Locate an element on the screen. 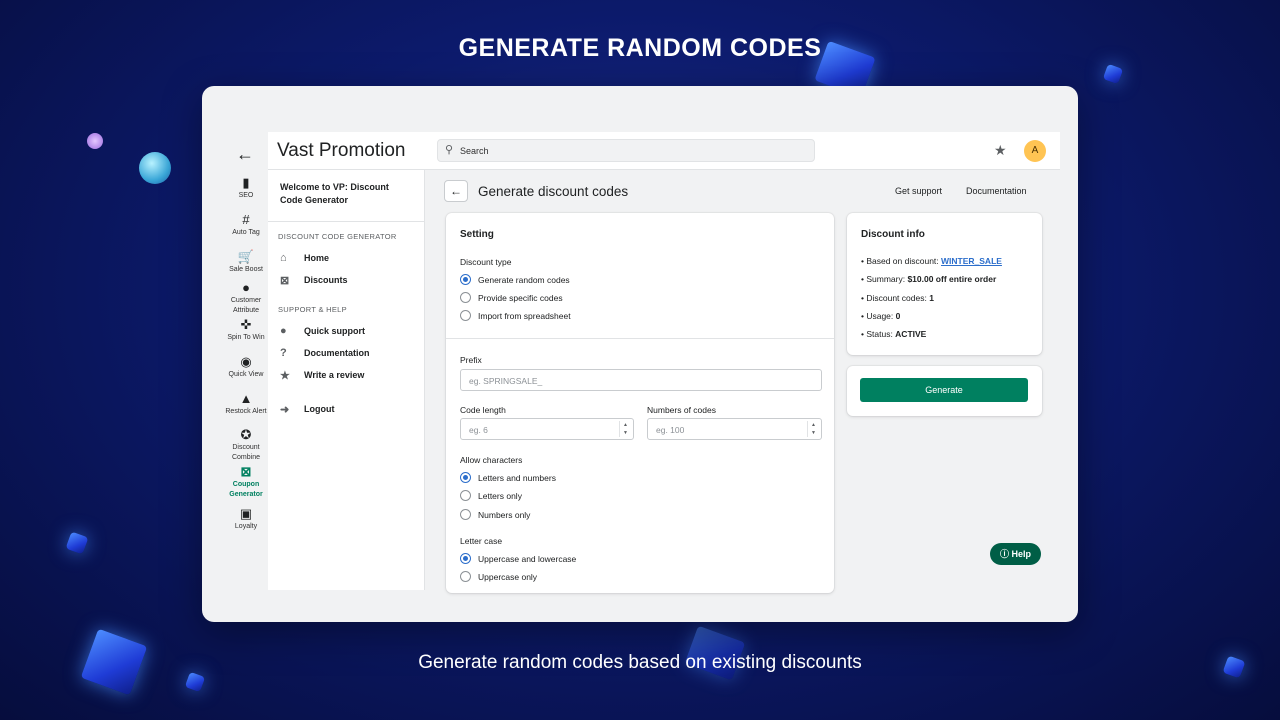  numbers-of-codes-placeholder: eg. 100 is located at coordinates (670, 430).